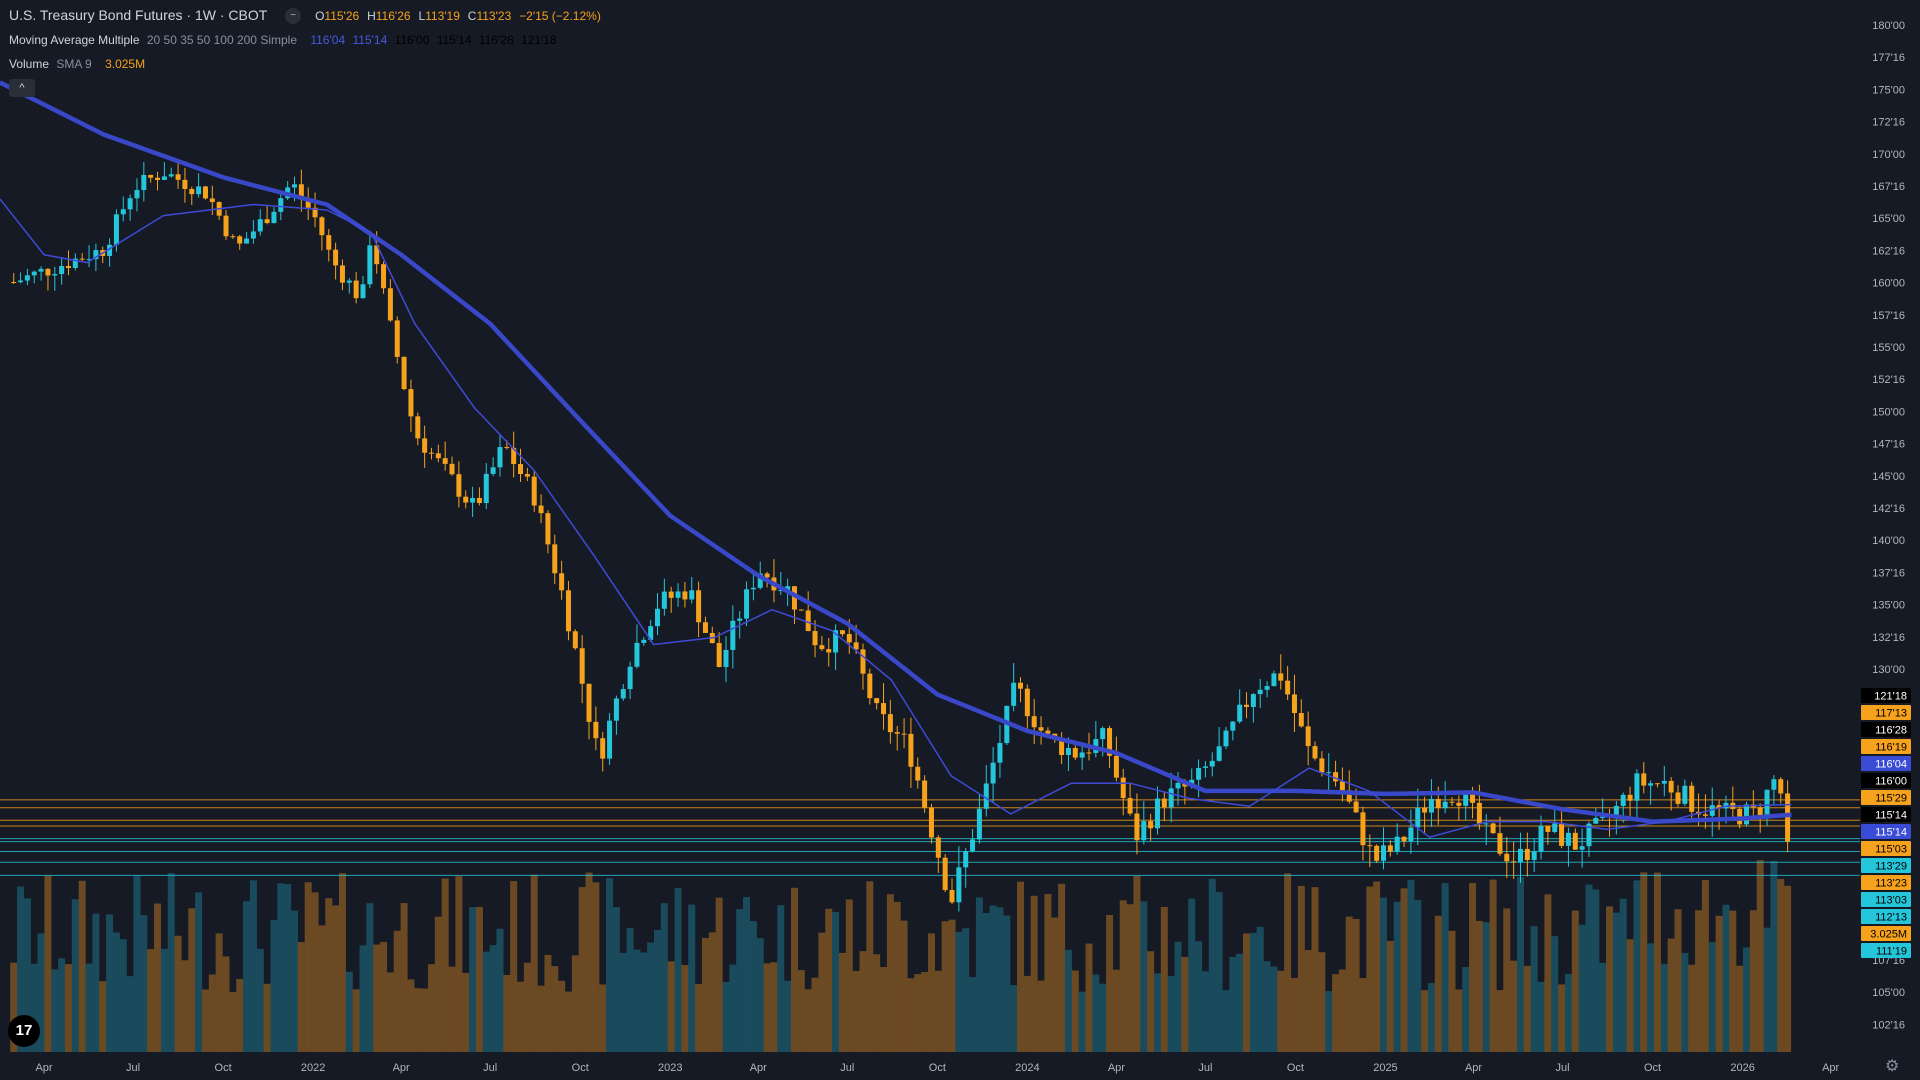  What do you see at coordinates (79, 64) in the screenshot?
I see `volume-legend: Volume SMA 9 3.025M` at bounding box center [79, 64].